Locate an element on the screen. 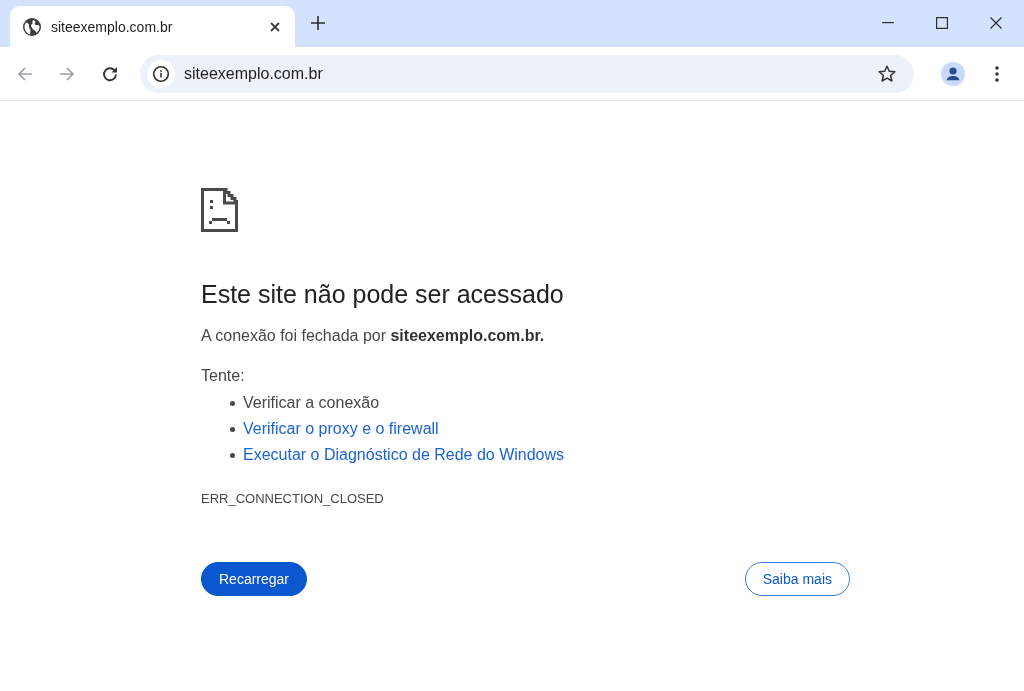  plus-icon is located at coordinates (318, 23).